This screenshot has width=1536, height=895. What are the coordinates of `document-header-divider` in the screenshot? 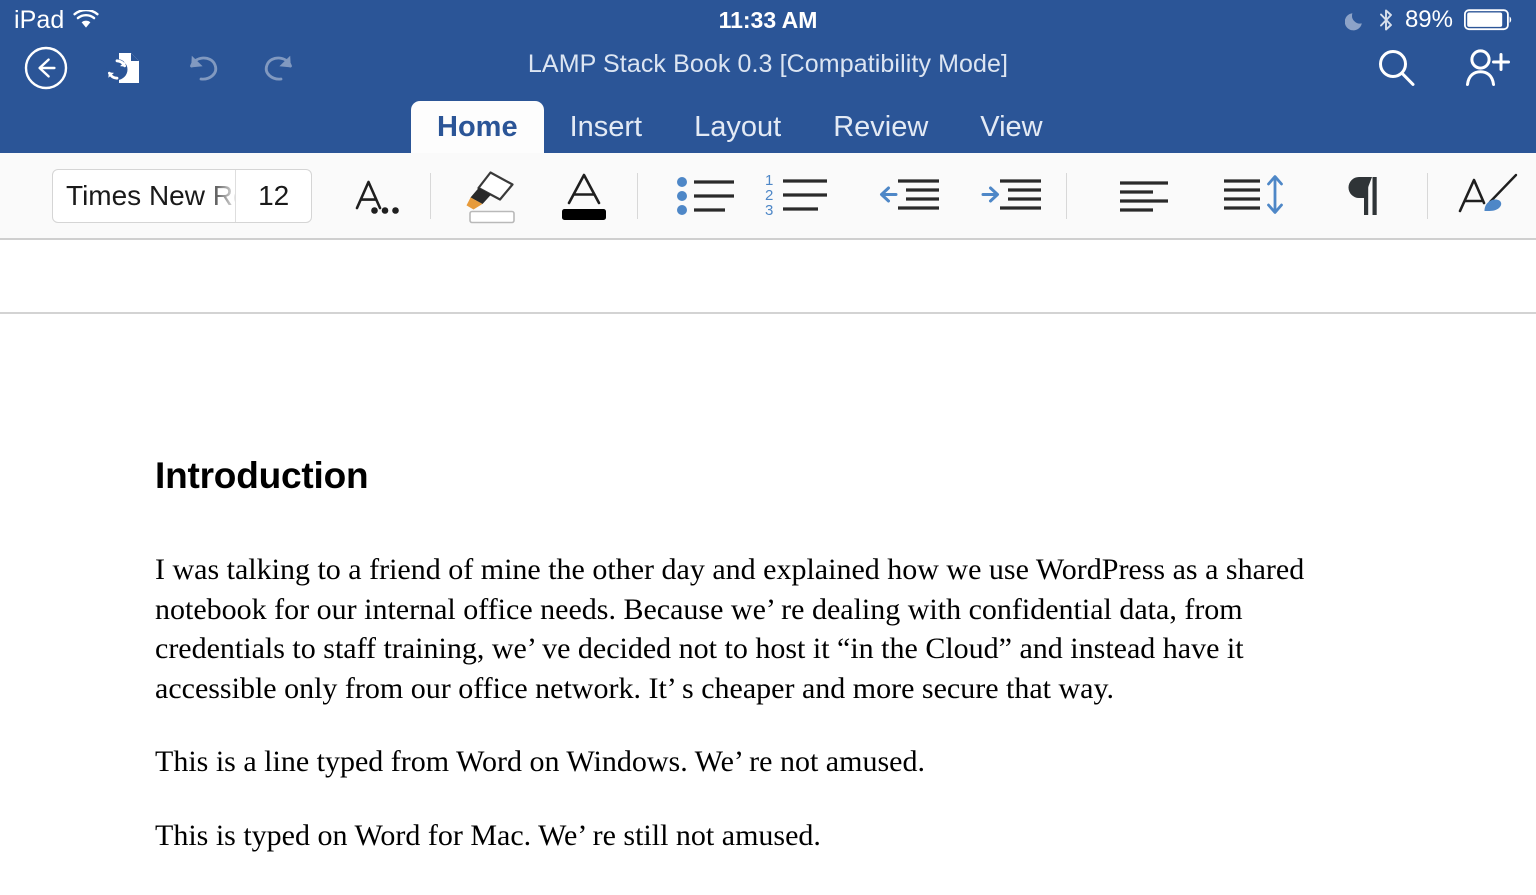 It's located at (768, 313).